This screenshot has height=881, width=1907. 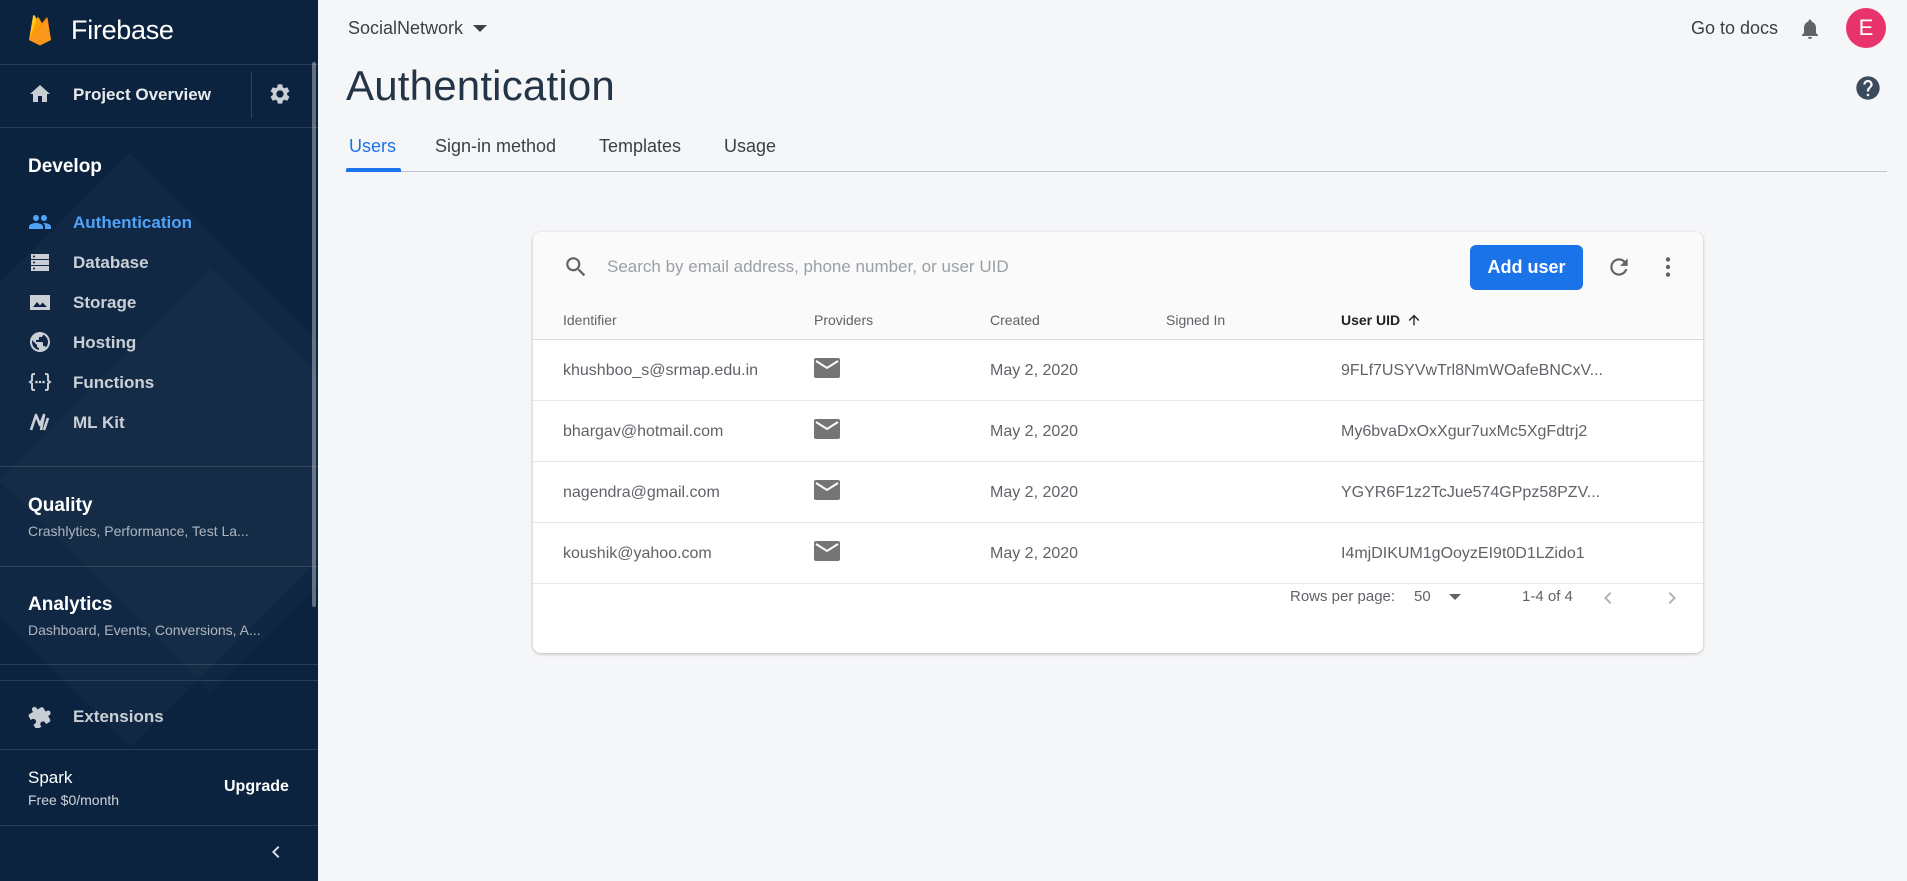 What do you see at coordinates (159, 422) in the screenshot?
I see `sidebar-item-ml-kit: ML Kit` at bounding box center [159, 422].